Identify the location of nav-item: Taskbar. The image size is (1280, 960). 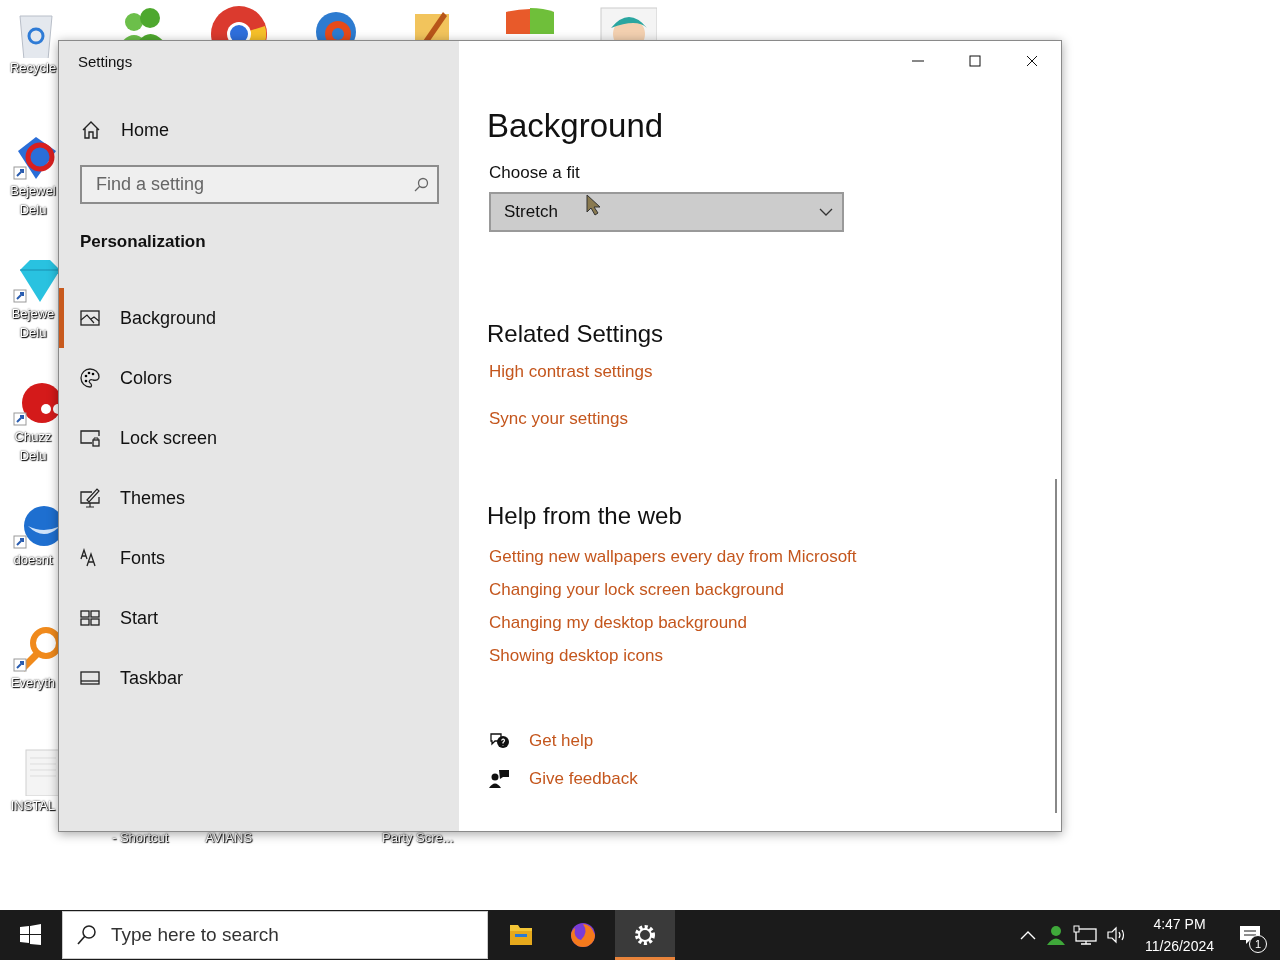
(249, 678).